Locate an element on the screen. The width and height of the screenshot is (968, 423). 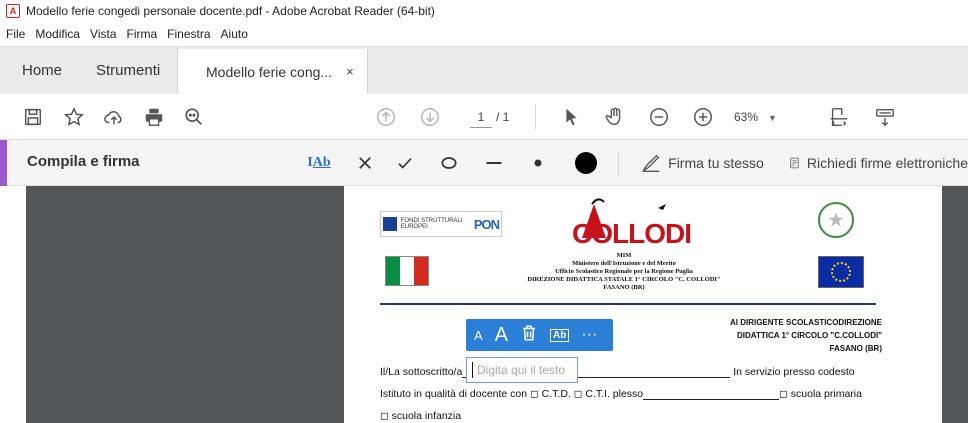
main-toolbar: 1 / 1 63% ▼ is located at coordinates (484, 117).